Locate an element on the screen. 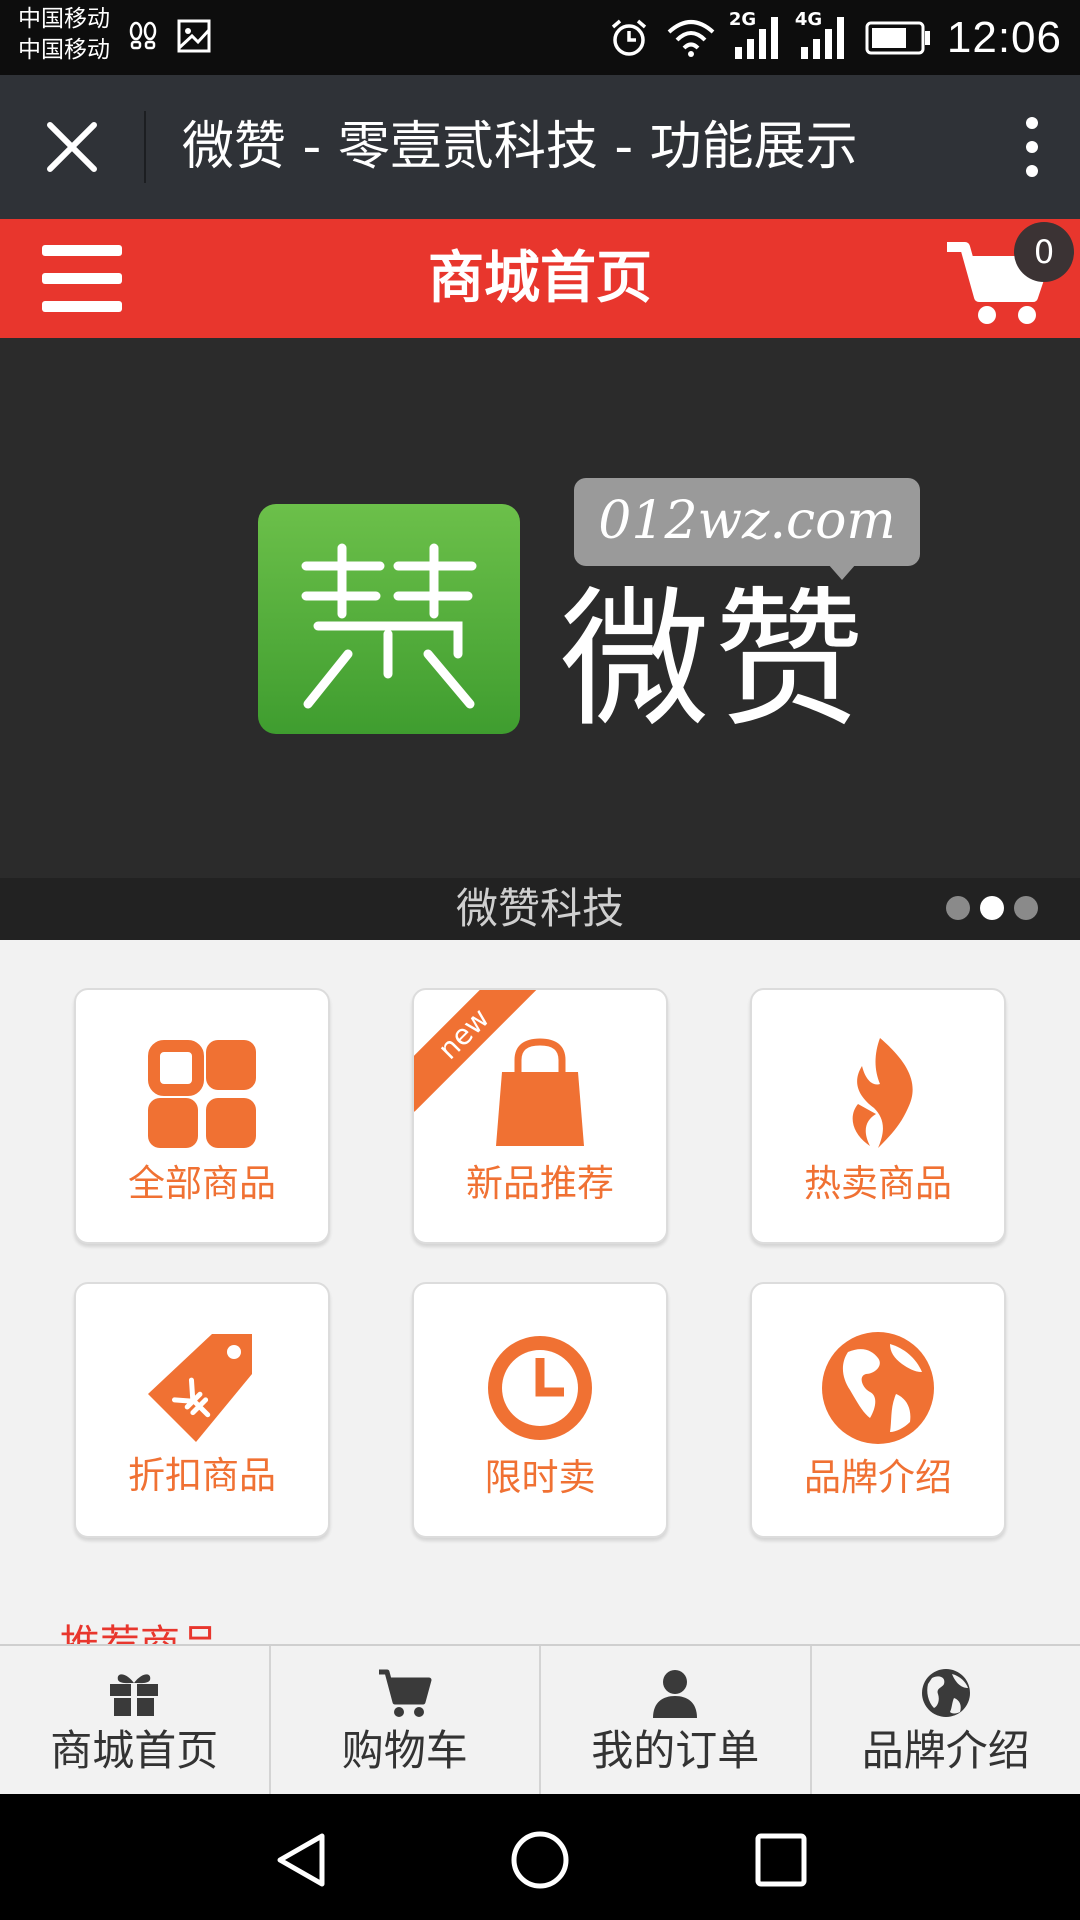 This screenshot has width=1080, height=1920. battery-icon is located at coordinates (897, 38).